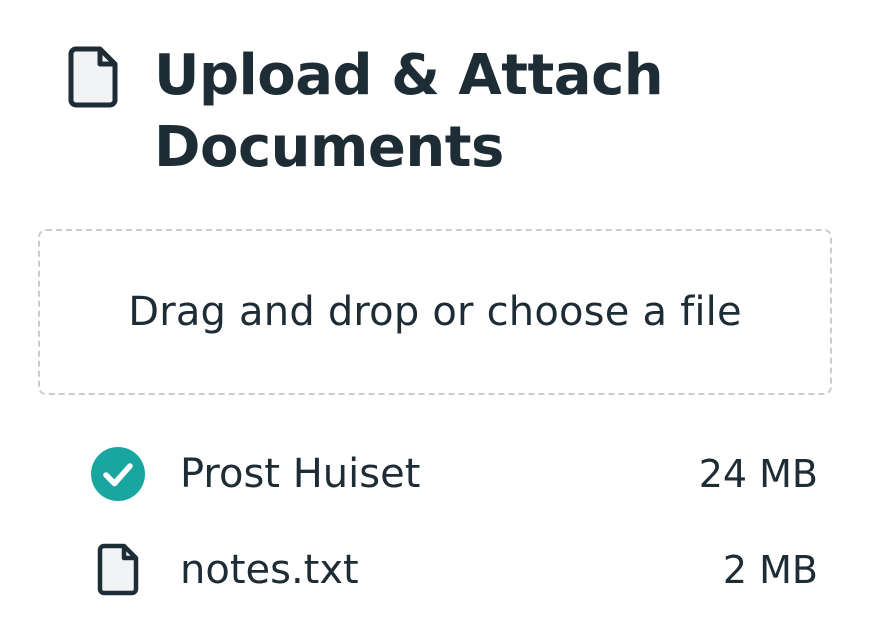 The width and height of the screenshot is (870, 641). Describe the element at coordinates (453, 474) in the screenshot. I see `file-list-item: Prost Huiset 24 MB` at that location.